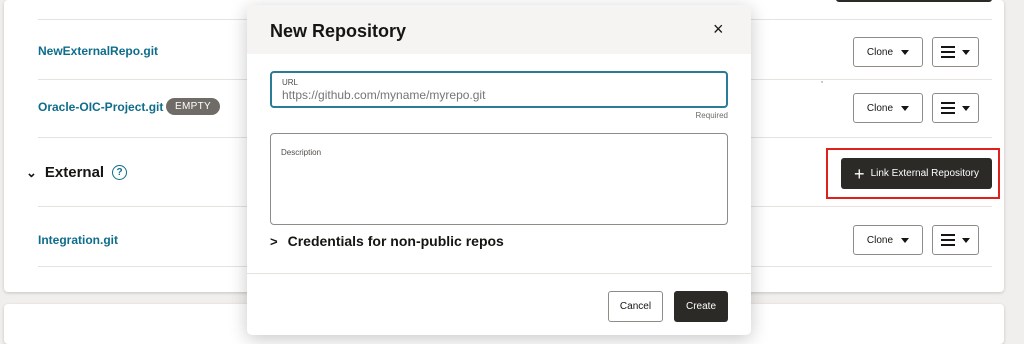 The height and width of the screenshot is (344, 1024). I want to click on url-input, so click(497, 95).